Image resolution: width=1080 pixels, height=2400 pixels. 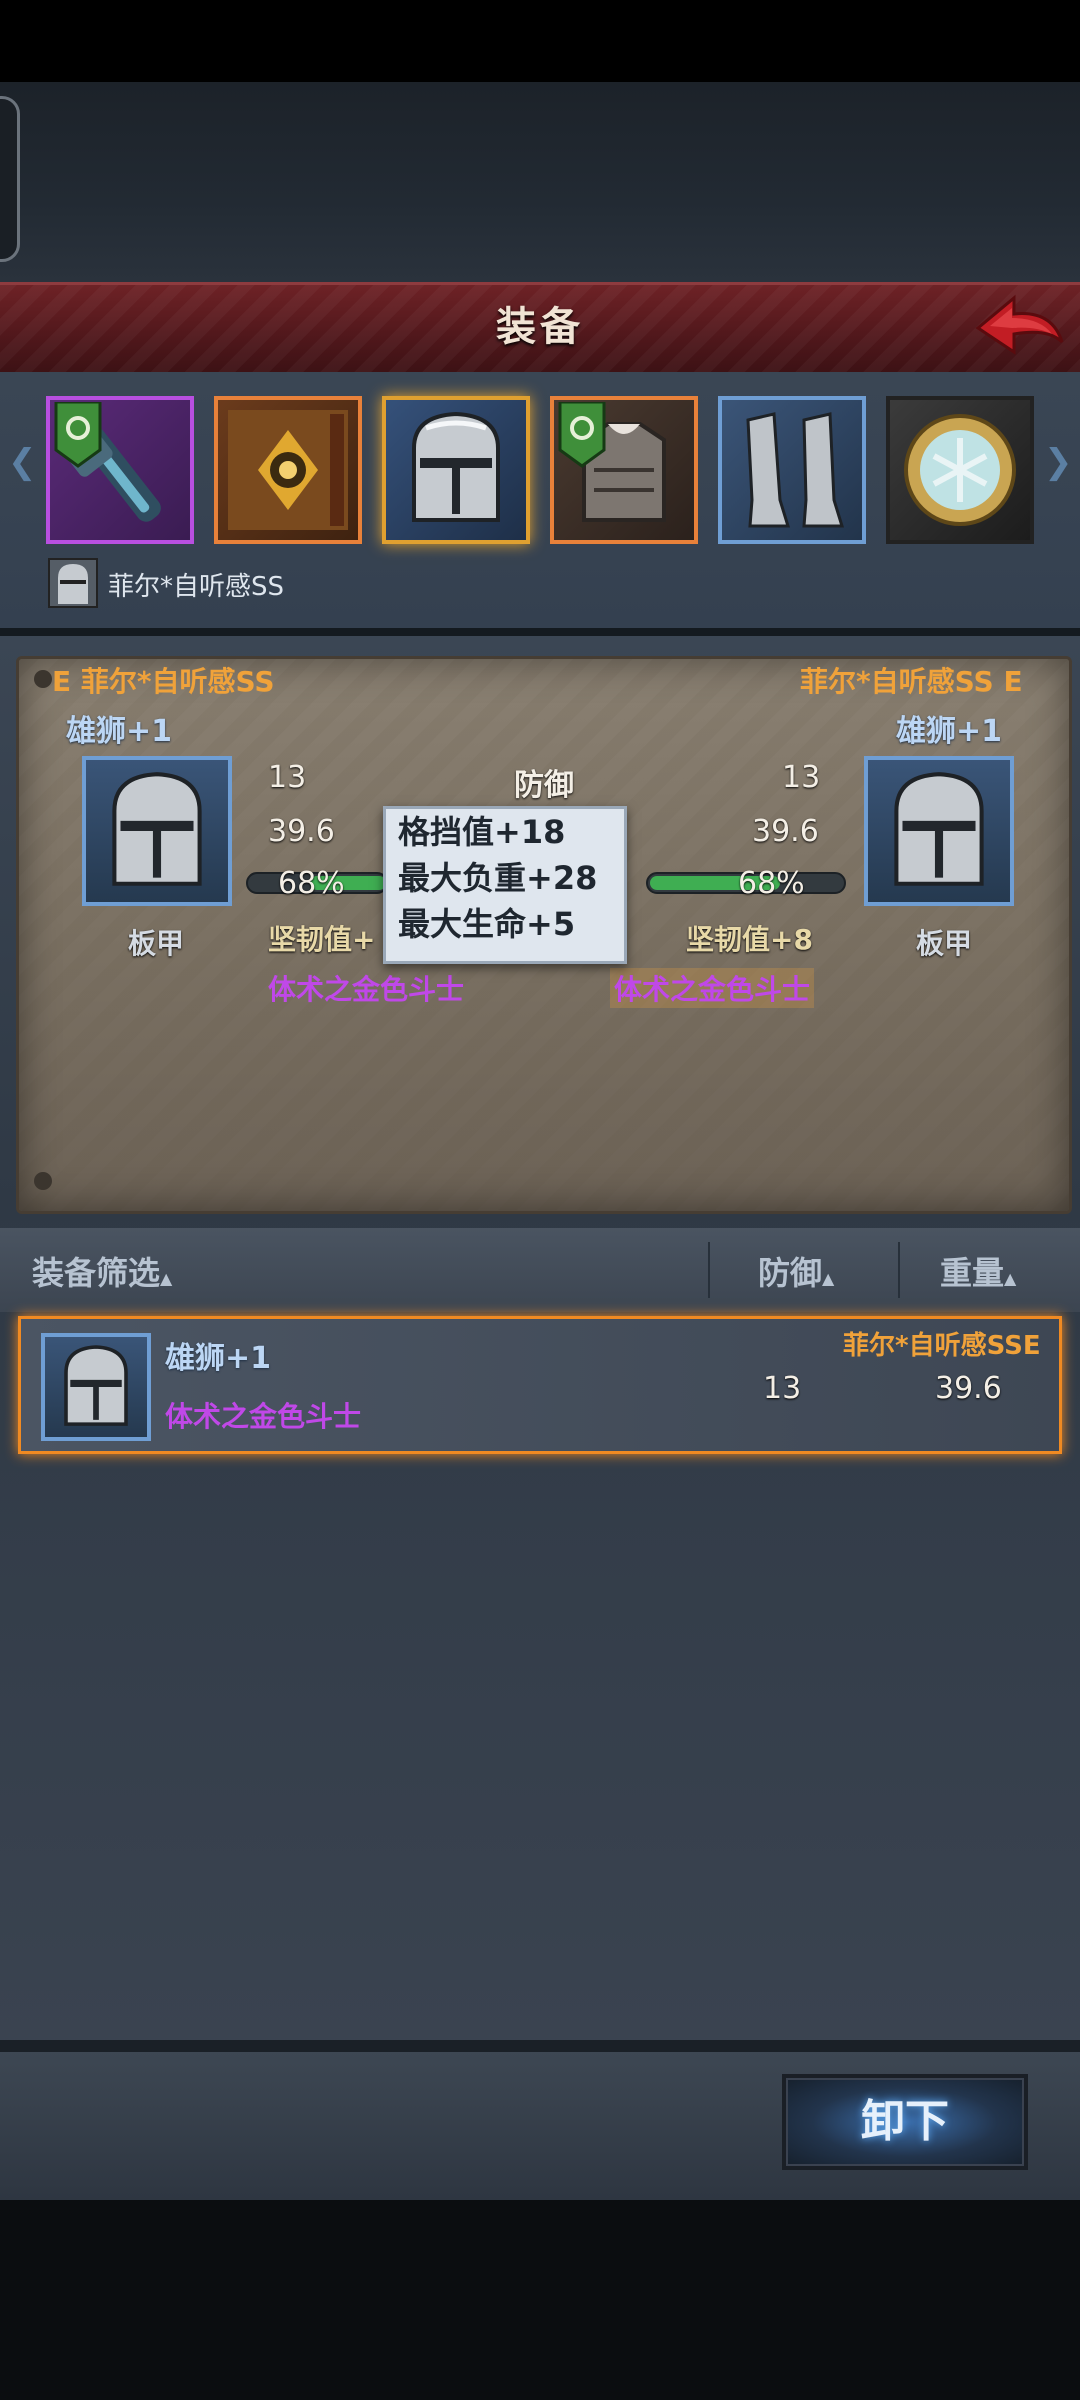 I want to click on tooltip-line: 最大负重+28, so click(x=498, y=878).